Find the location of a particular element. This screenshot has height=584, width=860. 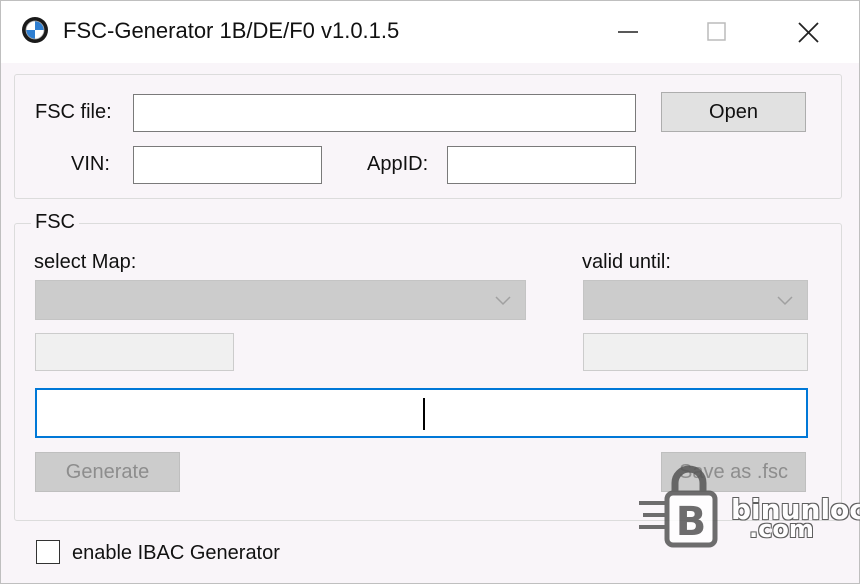

binunlock-watermark: B binunlock .com is located at coordinates (748, 506).